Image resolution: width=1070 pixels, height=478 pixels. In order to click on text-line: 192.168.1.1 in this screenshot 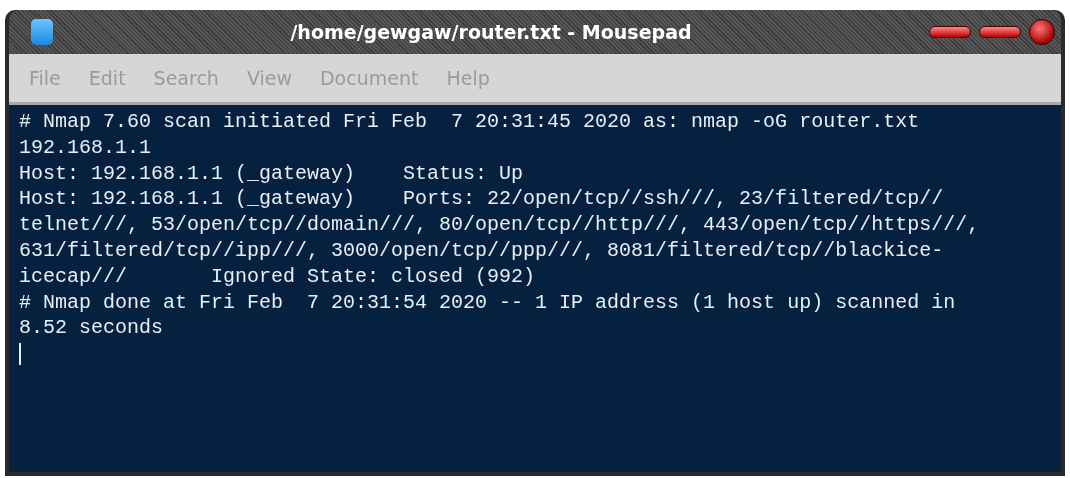, I will do `click(86, 147)`.